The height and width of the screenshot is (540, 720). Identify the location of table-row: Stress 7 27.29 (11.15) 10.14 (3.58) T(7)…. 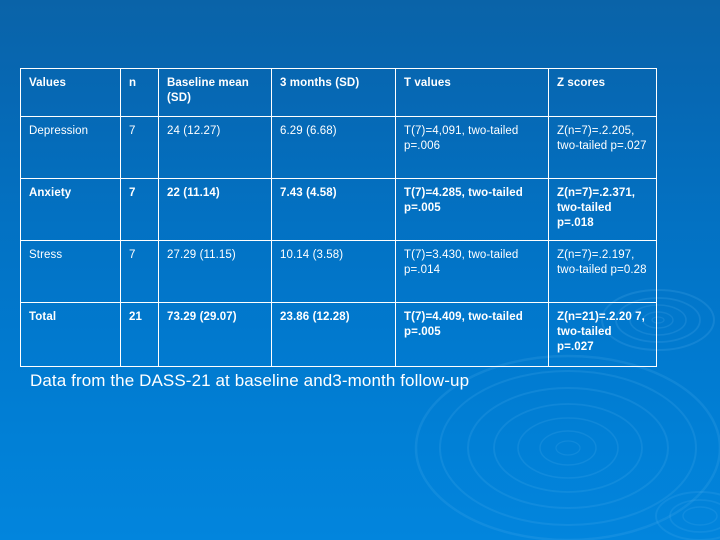
(338, 271).